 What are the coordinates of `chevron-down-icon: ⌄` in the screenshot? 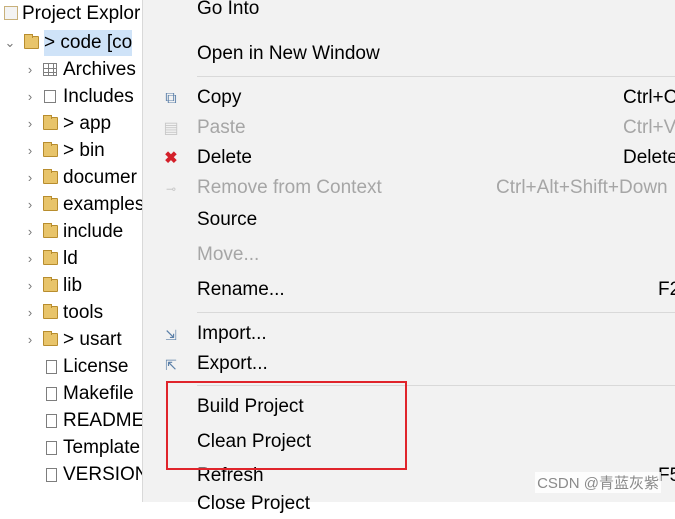 It's located at (10, 43).